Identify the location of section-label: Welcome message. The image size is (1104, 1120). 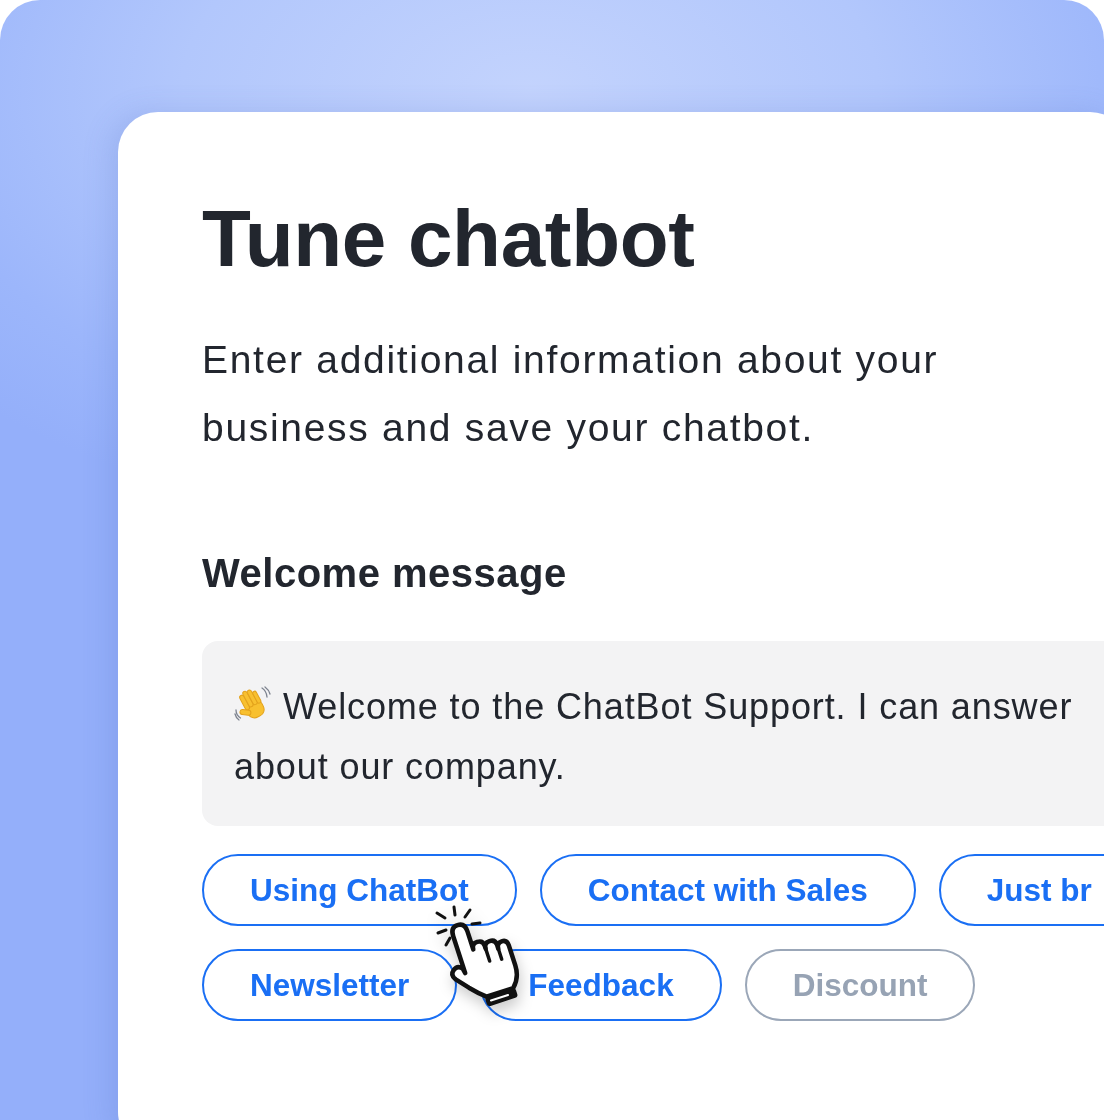
(384, 573).